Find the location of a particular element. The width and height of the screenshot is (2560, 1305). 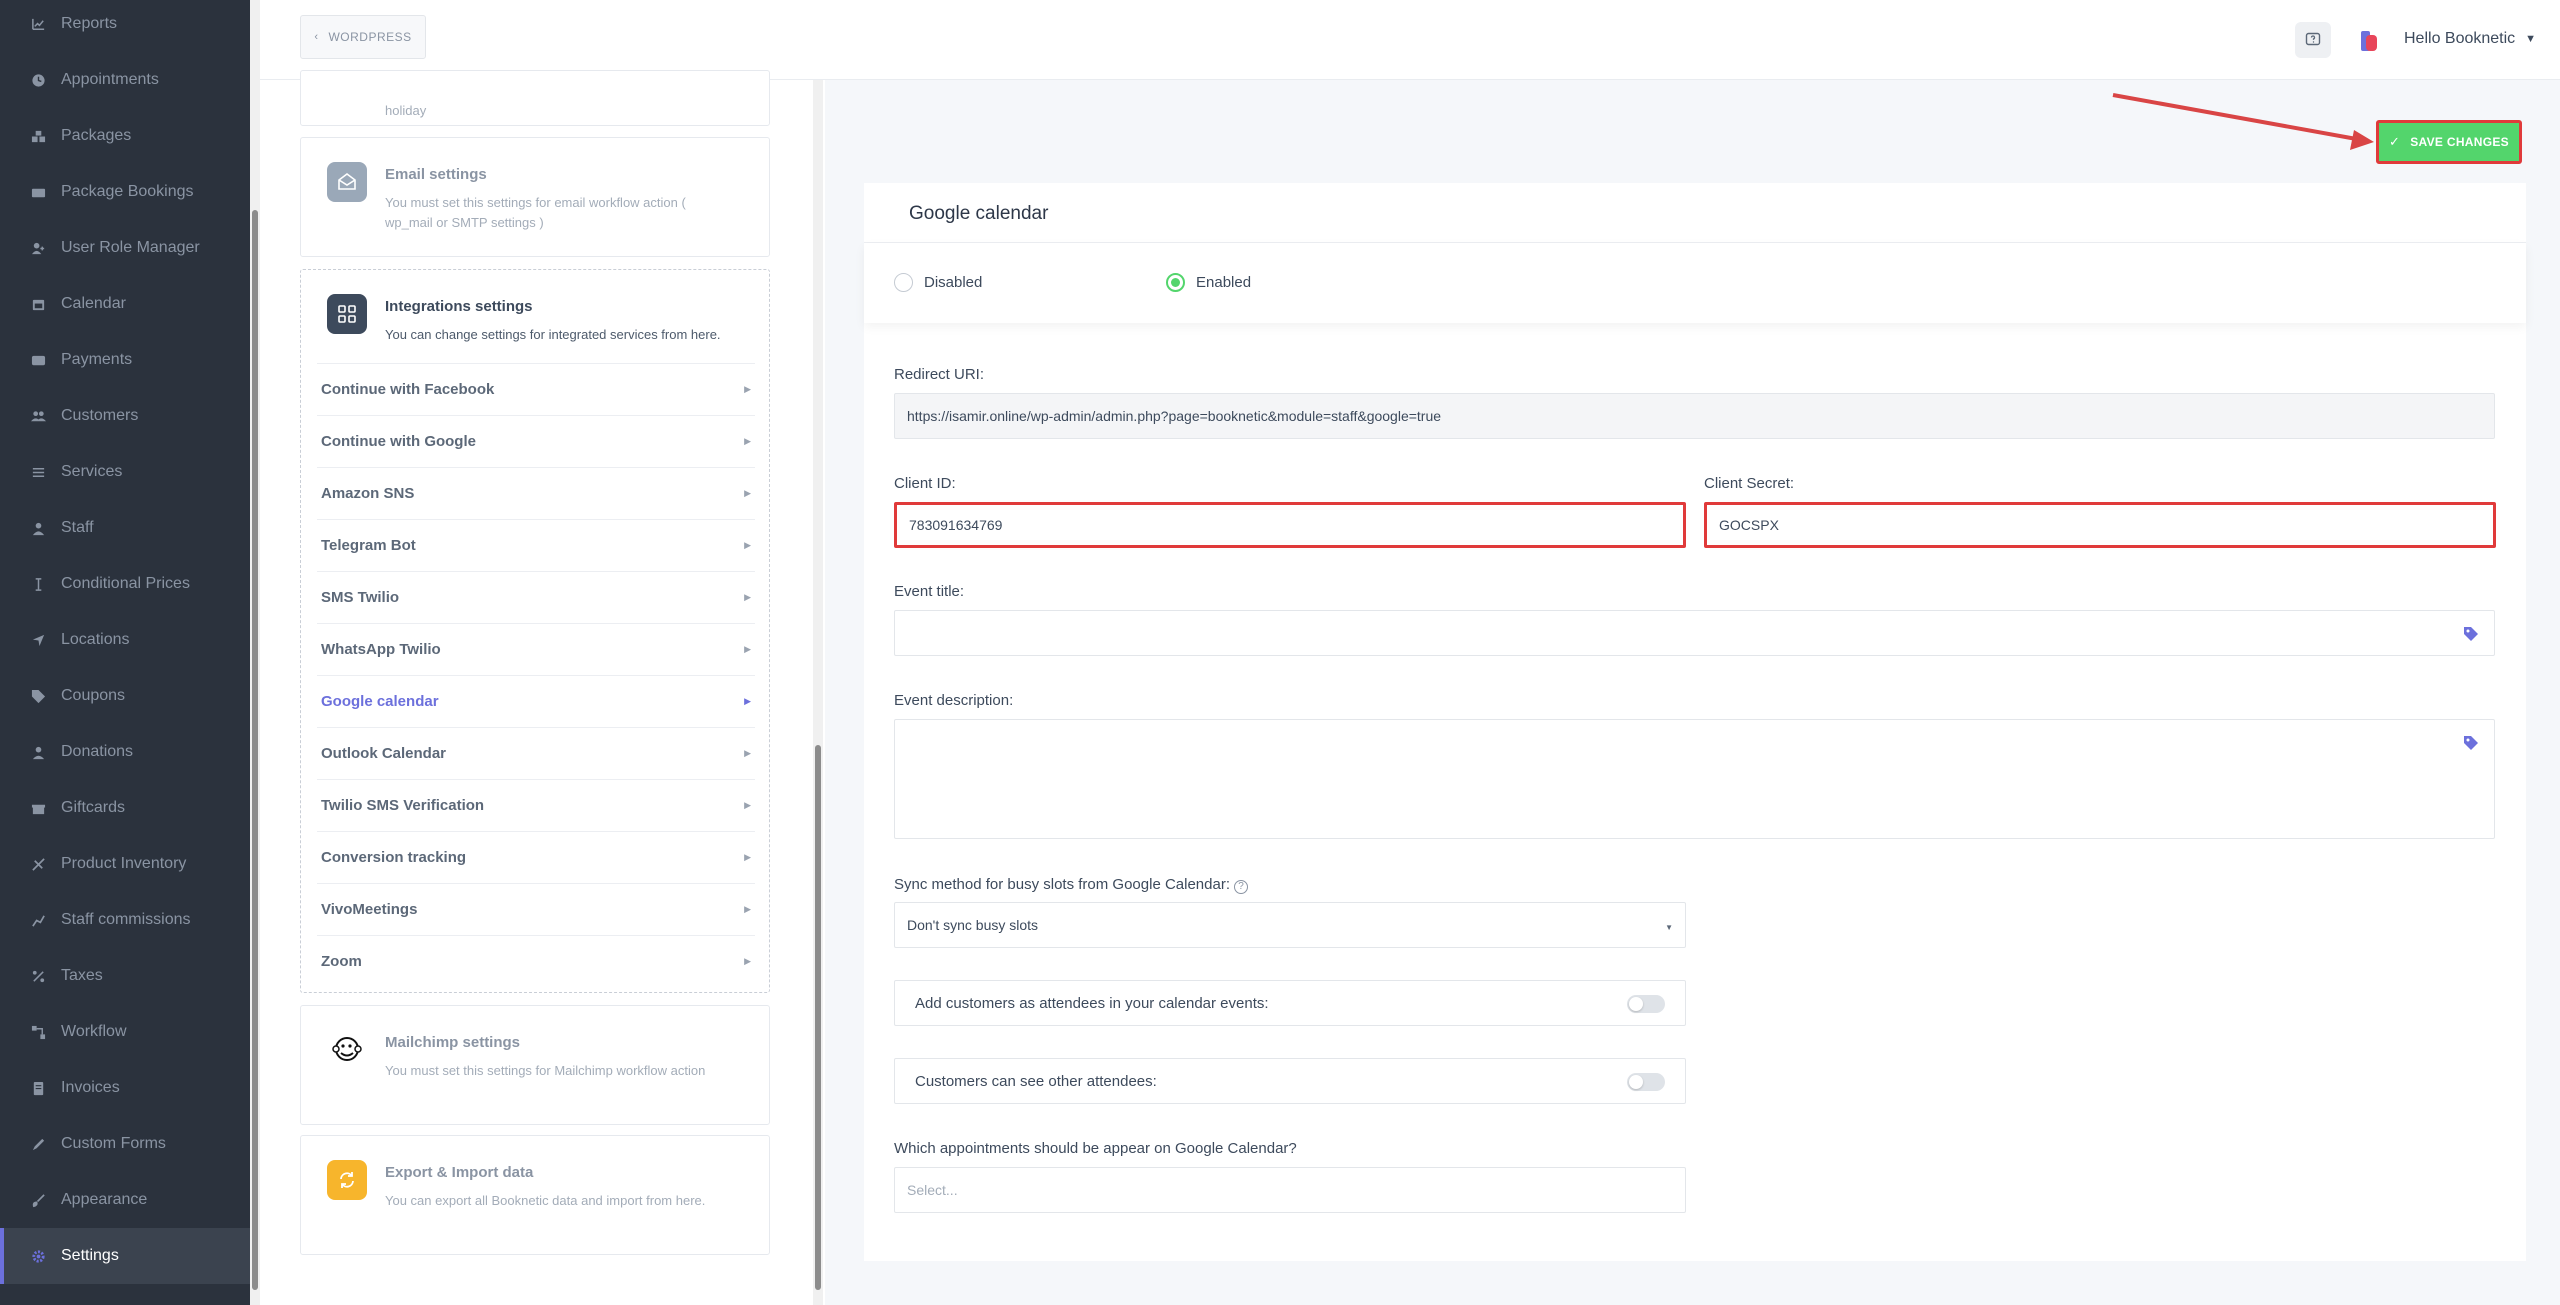

status-enabled-radio: Enabled is located at coordinates (1208, 282).